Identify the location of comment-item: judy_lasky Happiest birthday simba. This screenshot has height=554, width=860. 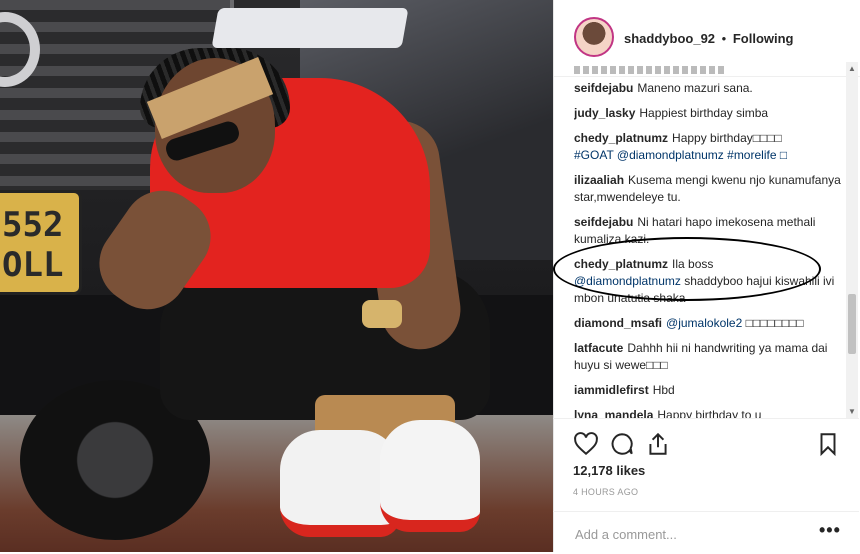
(709, 113).